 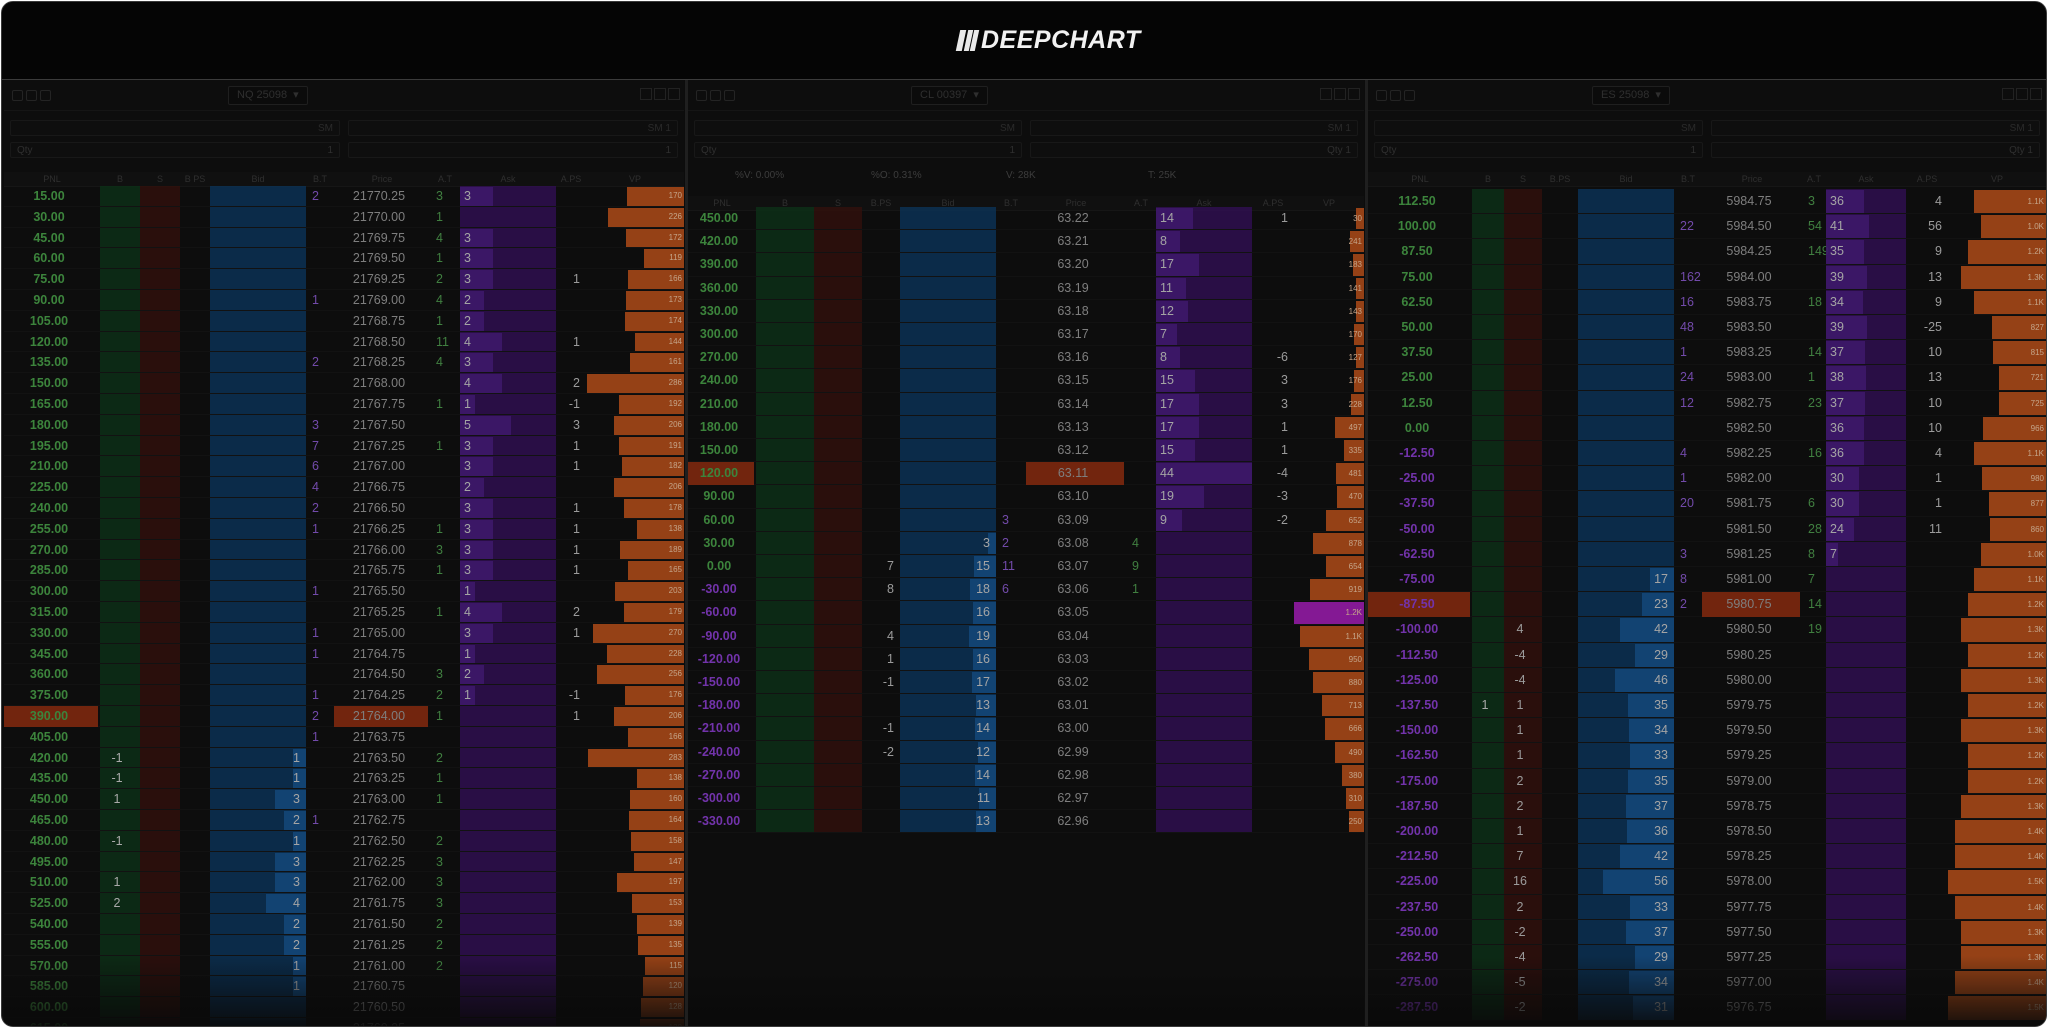 I want to click on column-header-bt: B.T, so click(x=320, y=179).